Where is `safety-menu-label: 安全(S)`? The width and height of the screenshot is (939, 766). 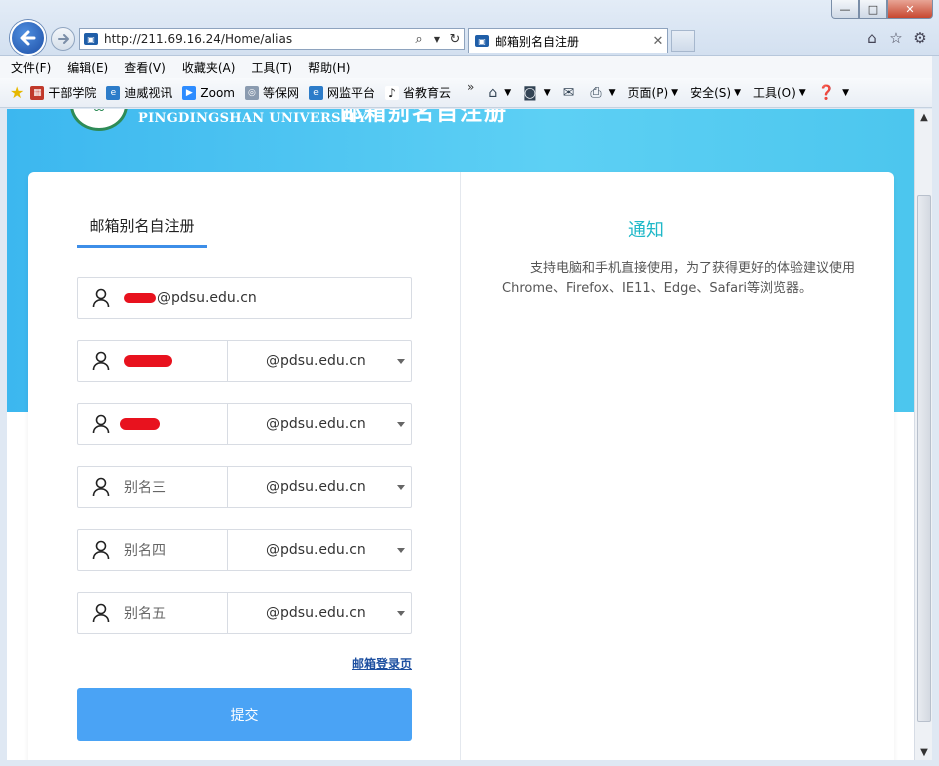
safety-menu-label: 安全(S) is located at coordinates (711, 93).